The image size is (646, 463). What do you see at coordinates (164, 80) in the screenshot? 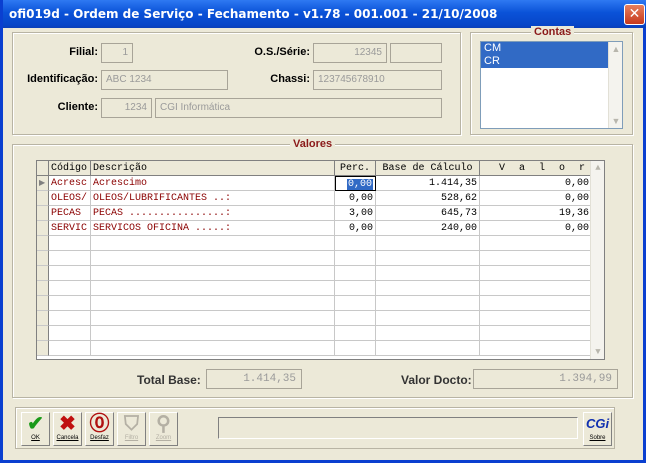
I see `identificacao-field: ABC 1234` at bounding box center [164, 80].